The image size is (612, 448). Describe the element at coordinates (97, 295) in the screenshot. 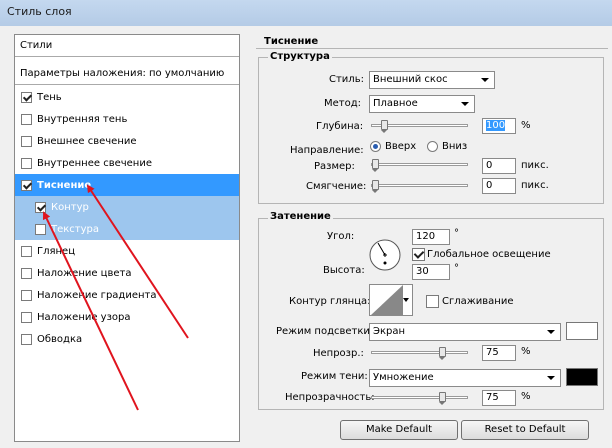

I see `style-item-label: Наложение градиента` at that location.